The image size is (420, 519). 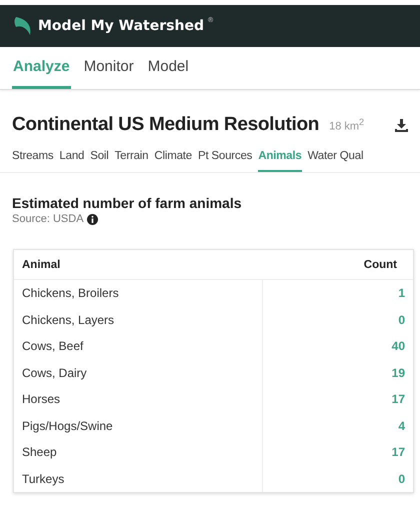 What do you see at coordinates (346, 125) in the screenshot?
I see `area-size: 18 km$^{2}$` at bounding box center [346, 125].